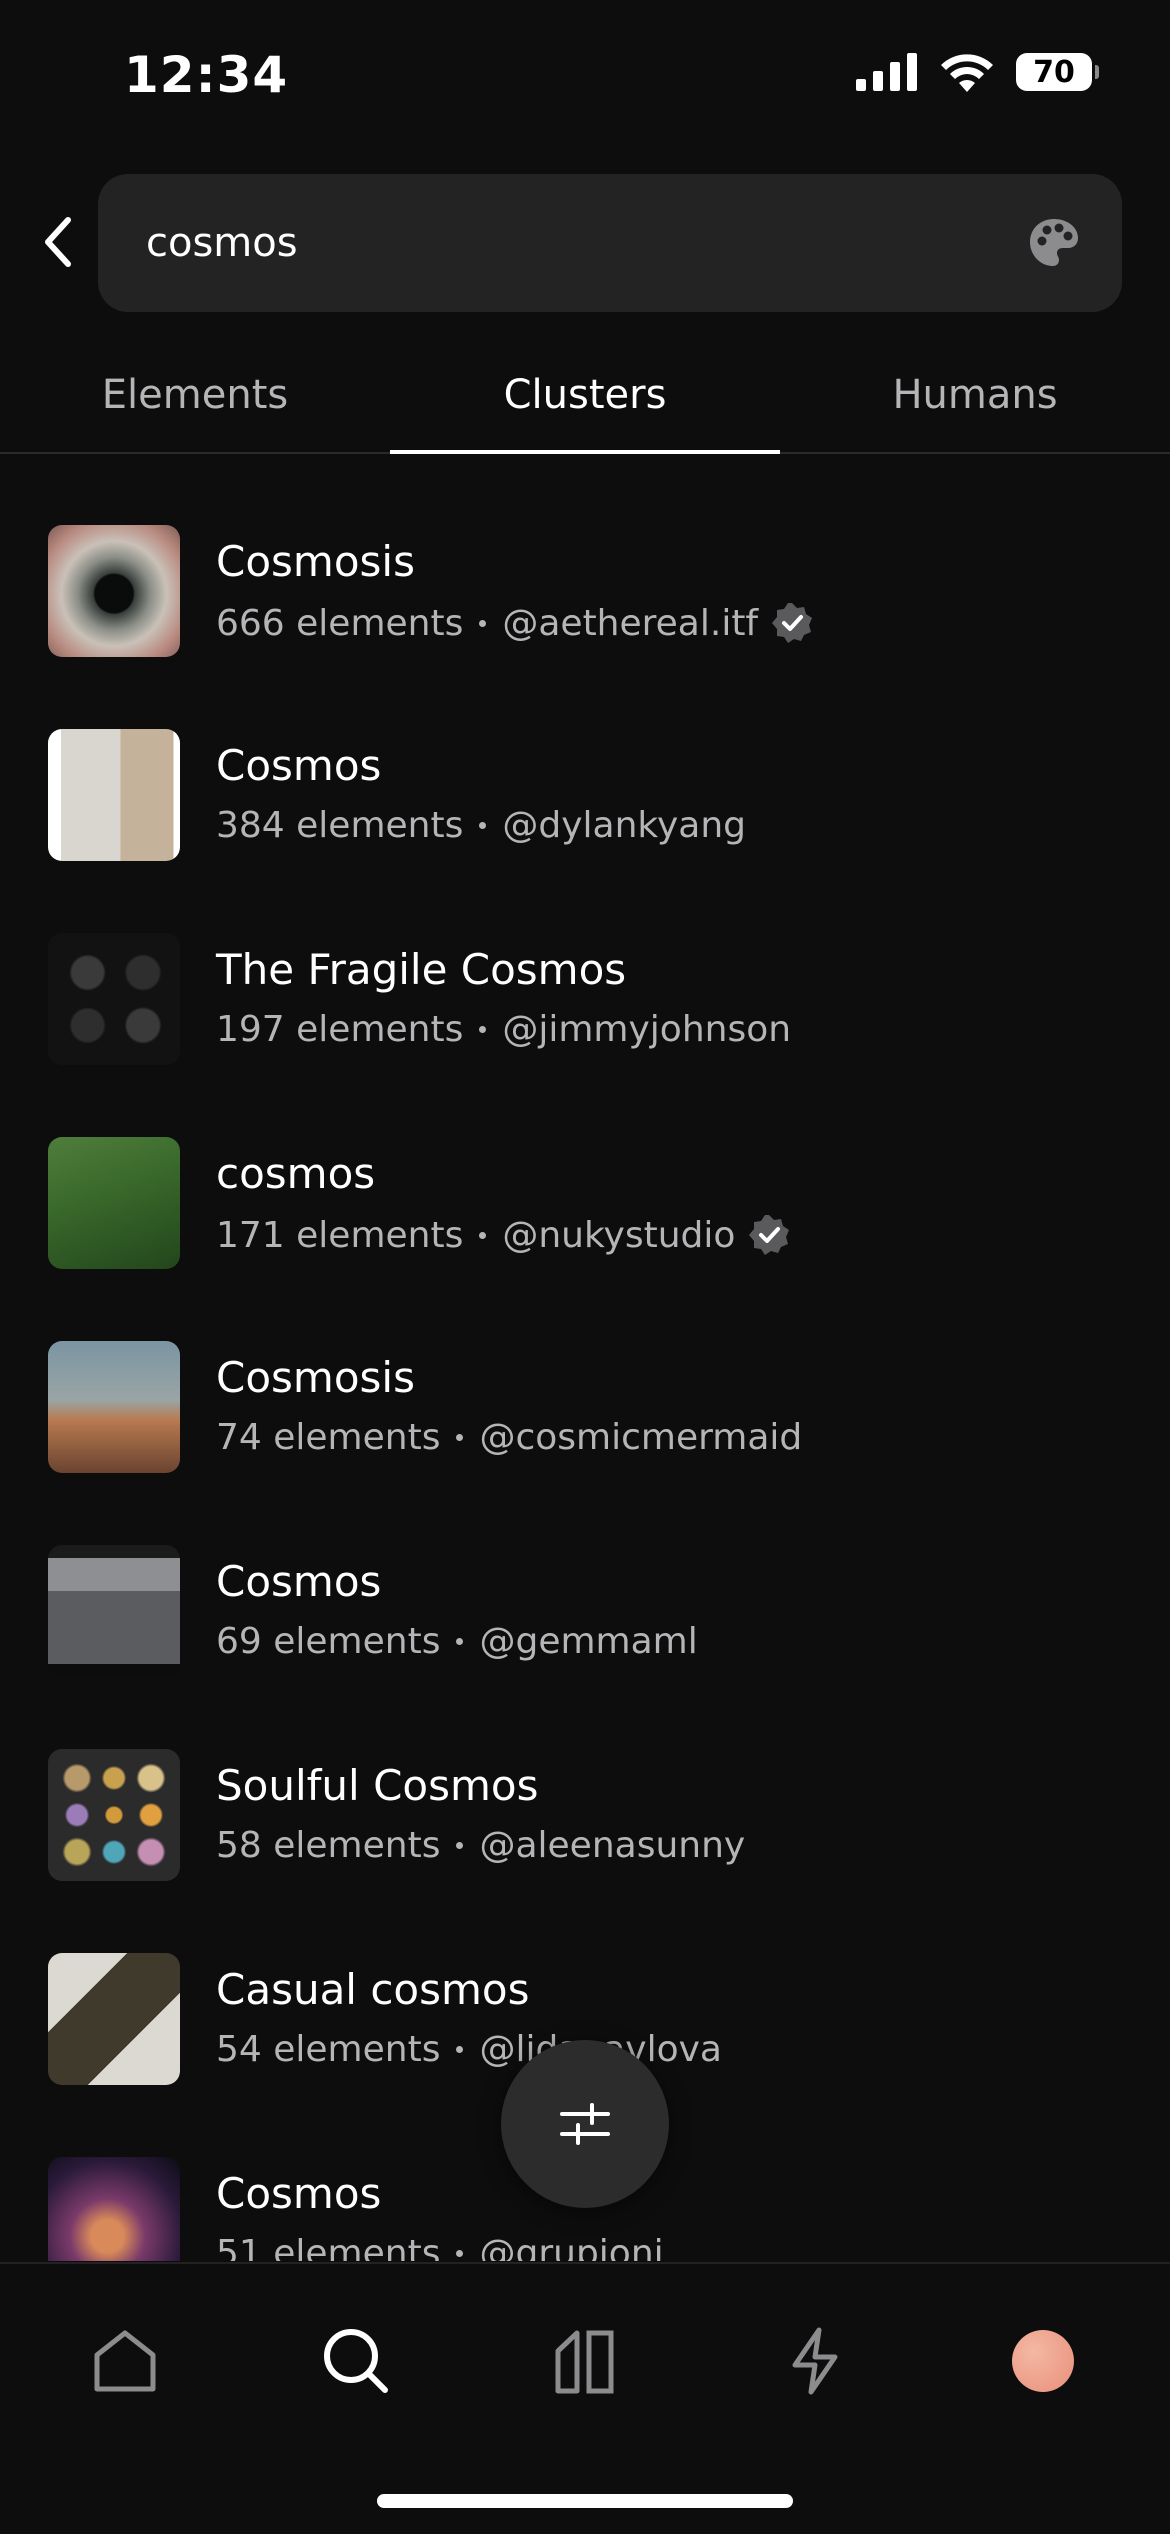 The image size is (1170, 2534). Describe the element at coordinates (469, 2049) in the screenshot. I see `cluster-meta: 54 elements @lidapavlova` at that location.